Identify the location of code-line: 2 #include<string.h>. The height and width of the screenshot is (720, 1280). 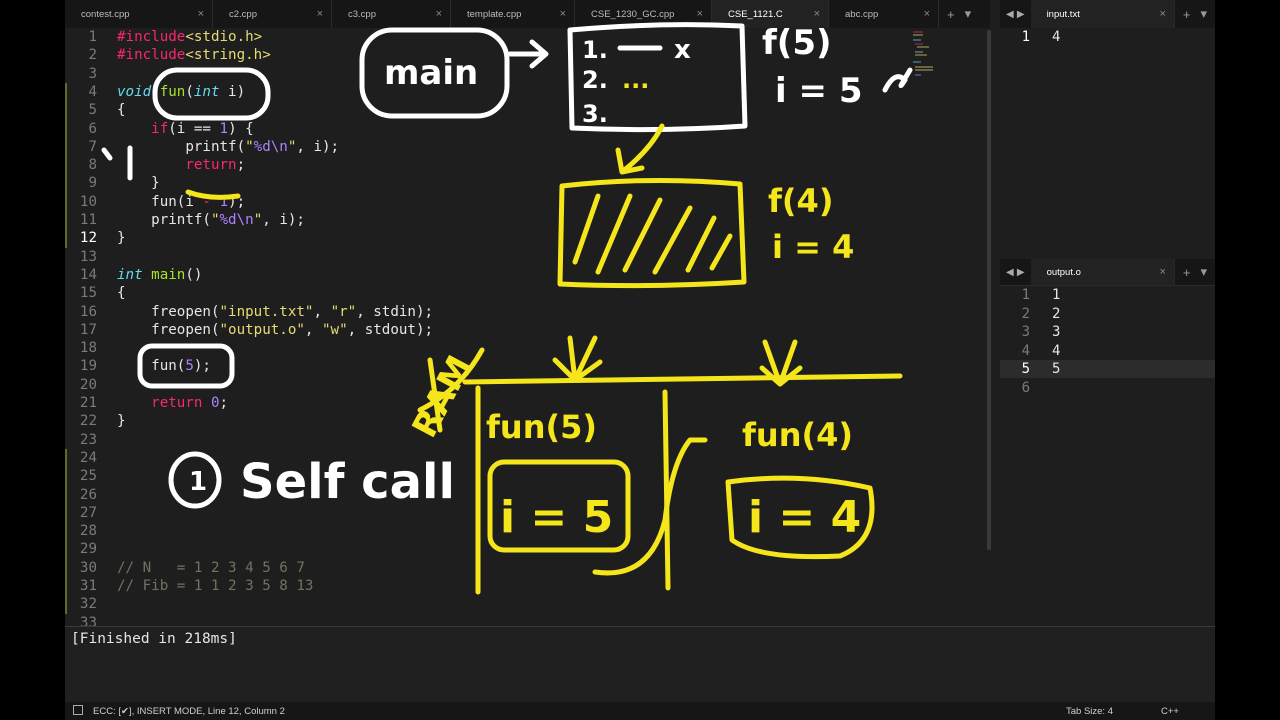
(527, 55).